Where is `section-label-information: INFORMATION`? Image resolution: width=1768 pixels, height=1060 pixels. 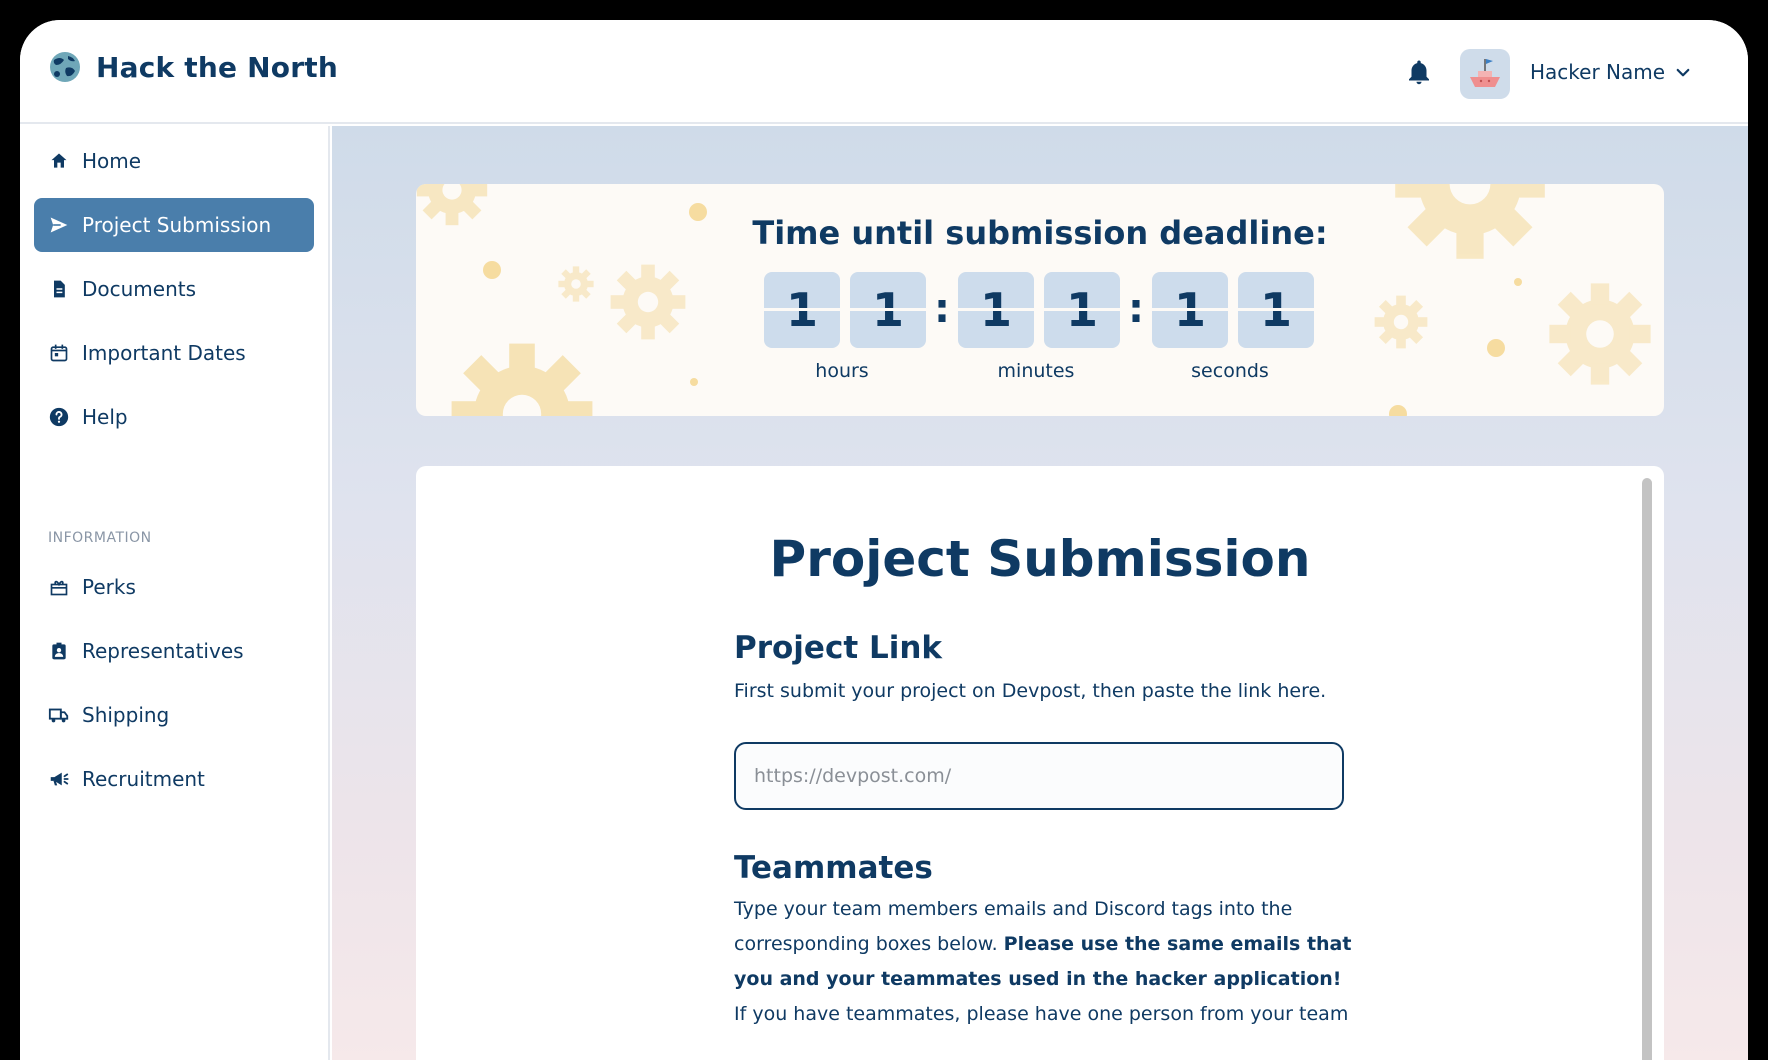
section-label-information: INFORMATION is located at coordinates (100, 538).